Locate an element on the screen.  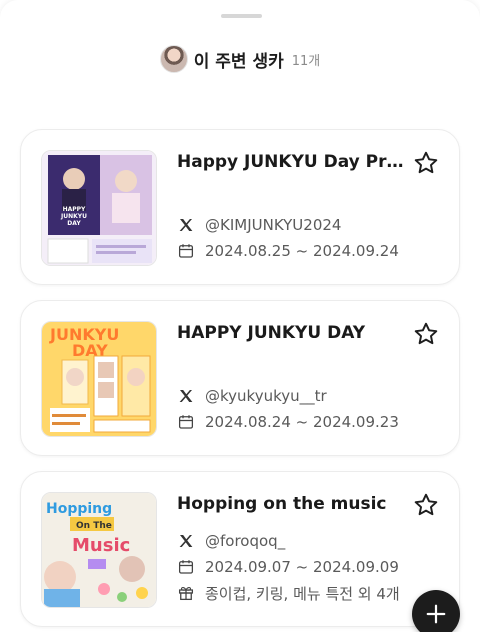
event-poster: HAPPY JUNKYU DAY is located at coordinates (99, 208).